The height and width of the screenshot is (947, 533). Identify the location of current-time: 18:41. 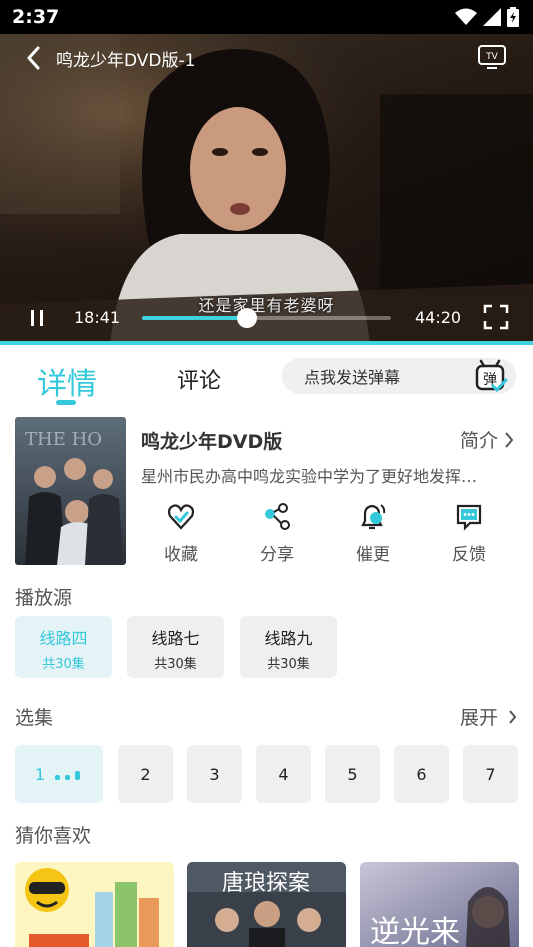
(97, 317).